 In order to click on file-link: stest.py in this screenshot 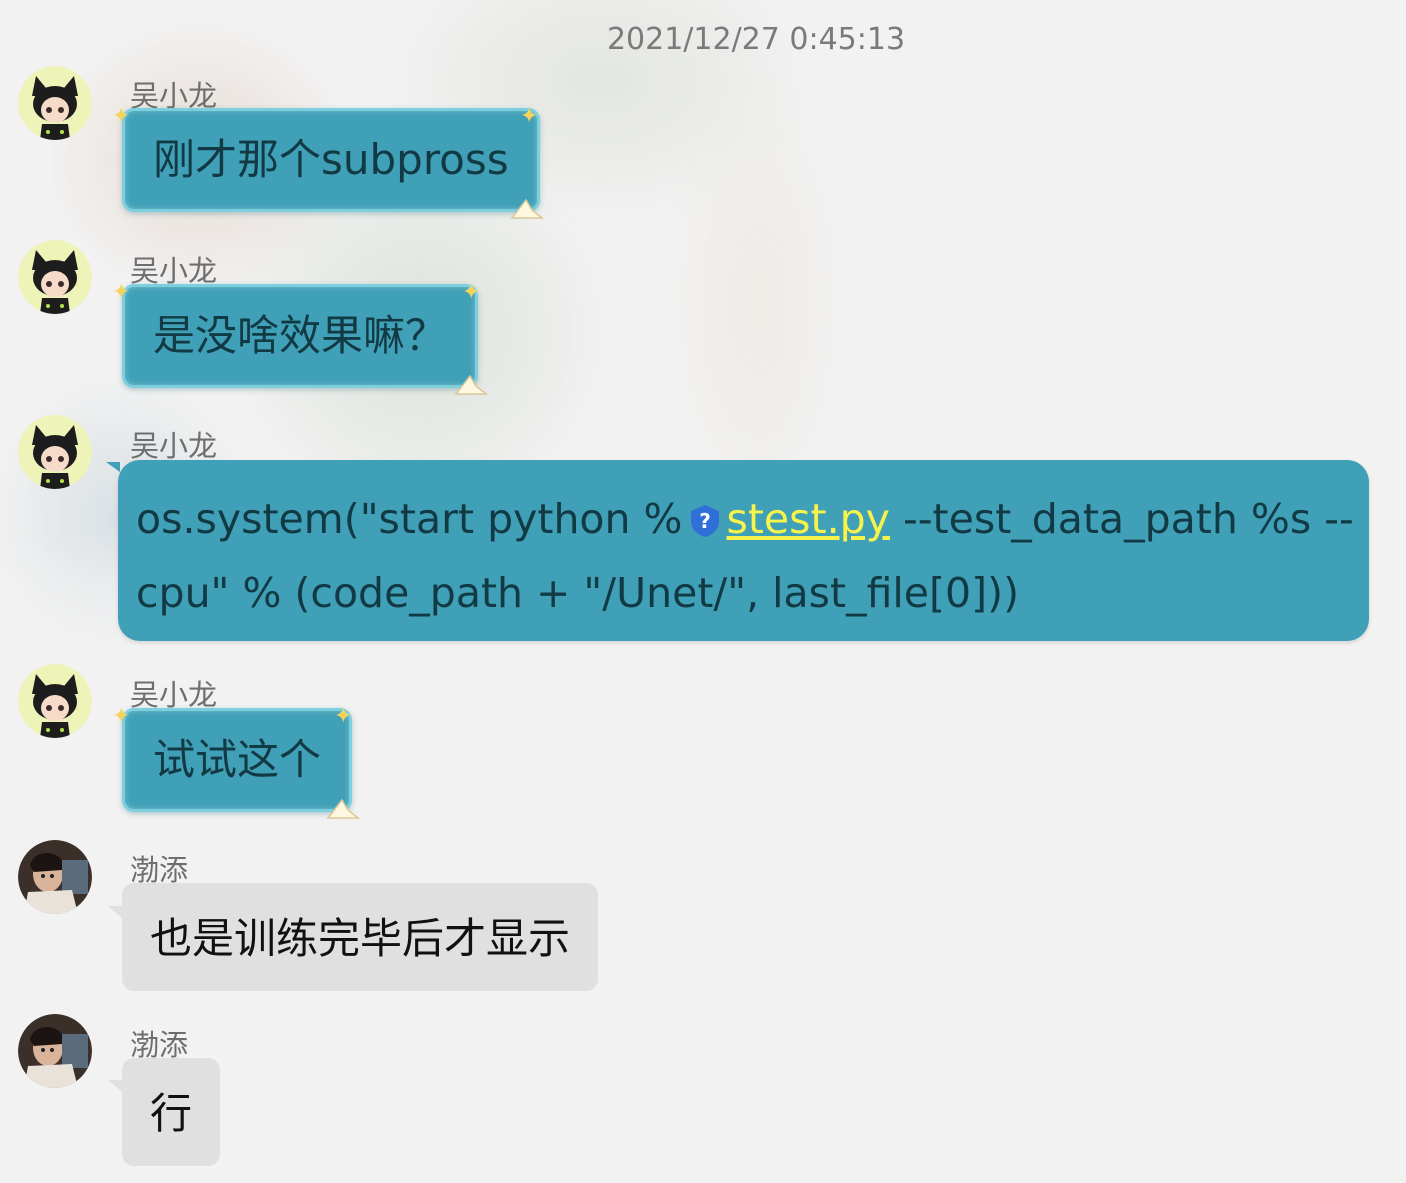, I will do `click(808, 519)`.